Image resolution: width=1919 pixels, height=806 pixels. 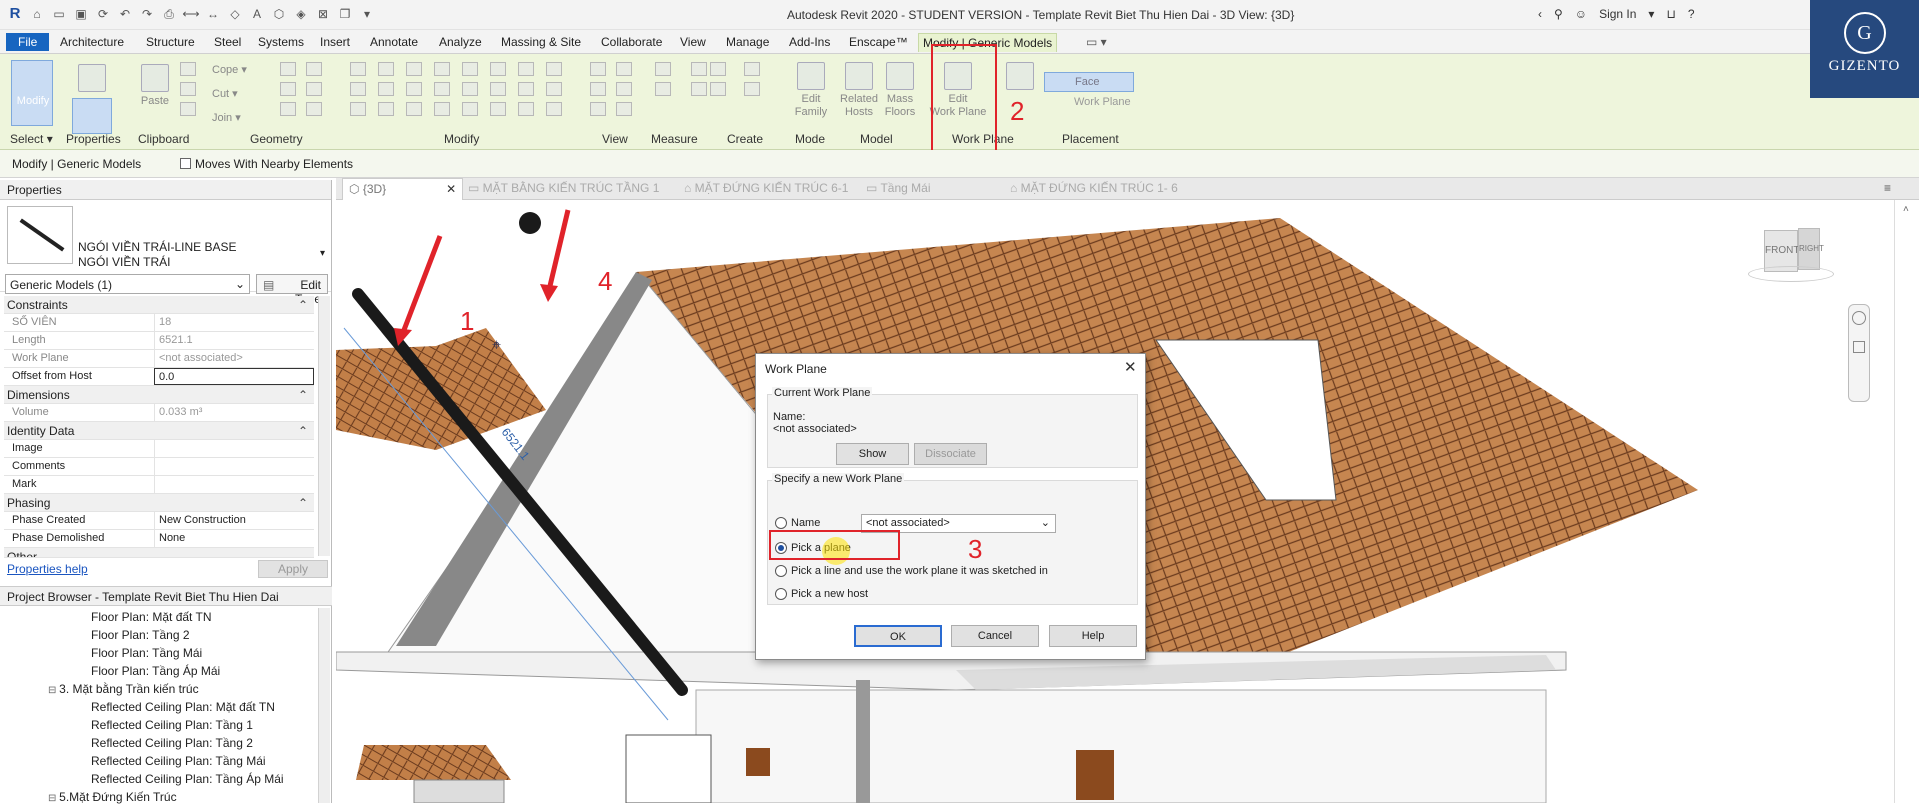 What do you see at coordinates (147, 14) in the screenshot?
I see `redo-icon: ↷` at bounding box center [147, 14].